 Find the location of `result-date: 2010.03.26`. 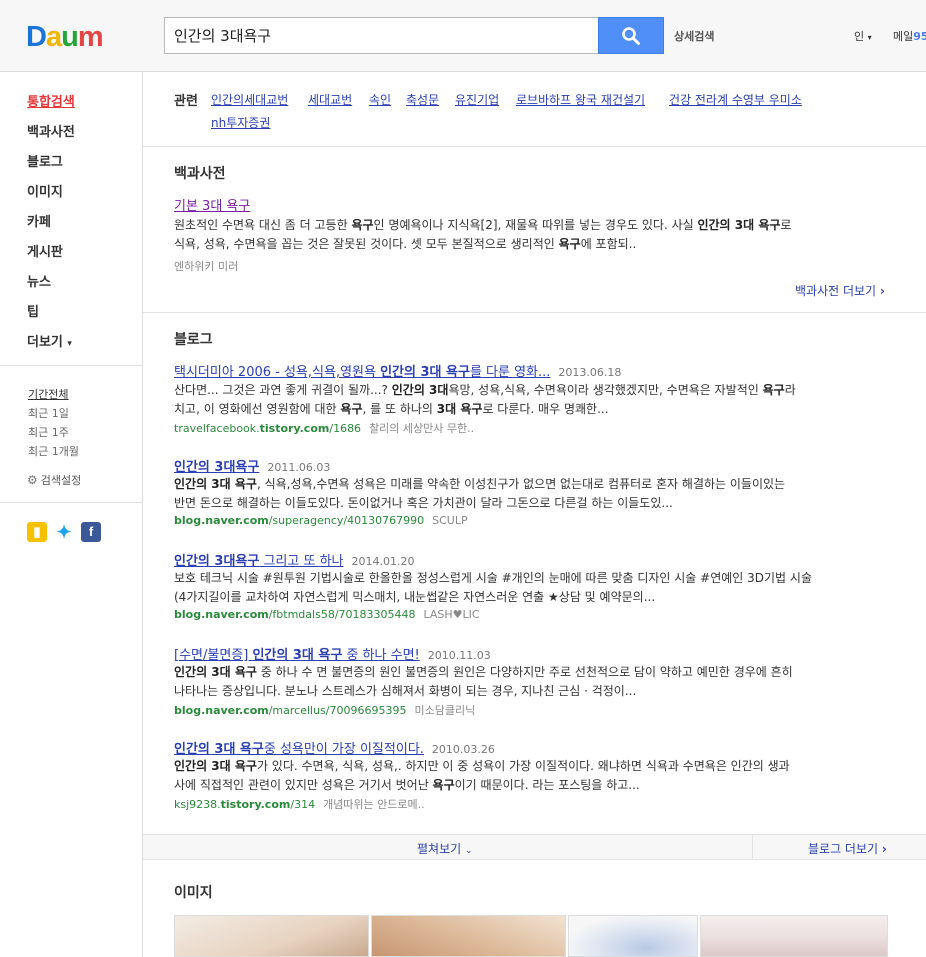

result-date: 2010.03.26 is located at coordinates (463, 749).